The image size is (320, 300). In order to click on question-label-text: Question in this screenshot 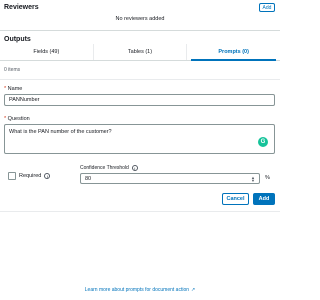, I will do `click(18, 119)`.